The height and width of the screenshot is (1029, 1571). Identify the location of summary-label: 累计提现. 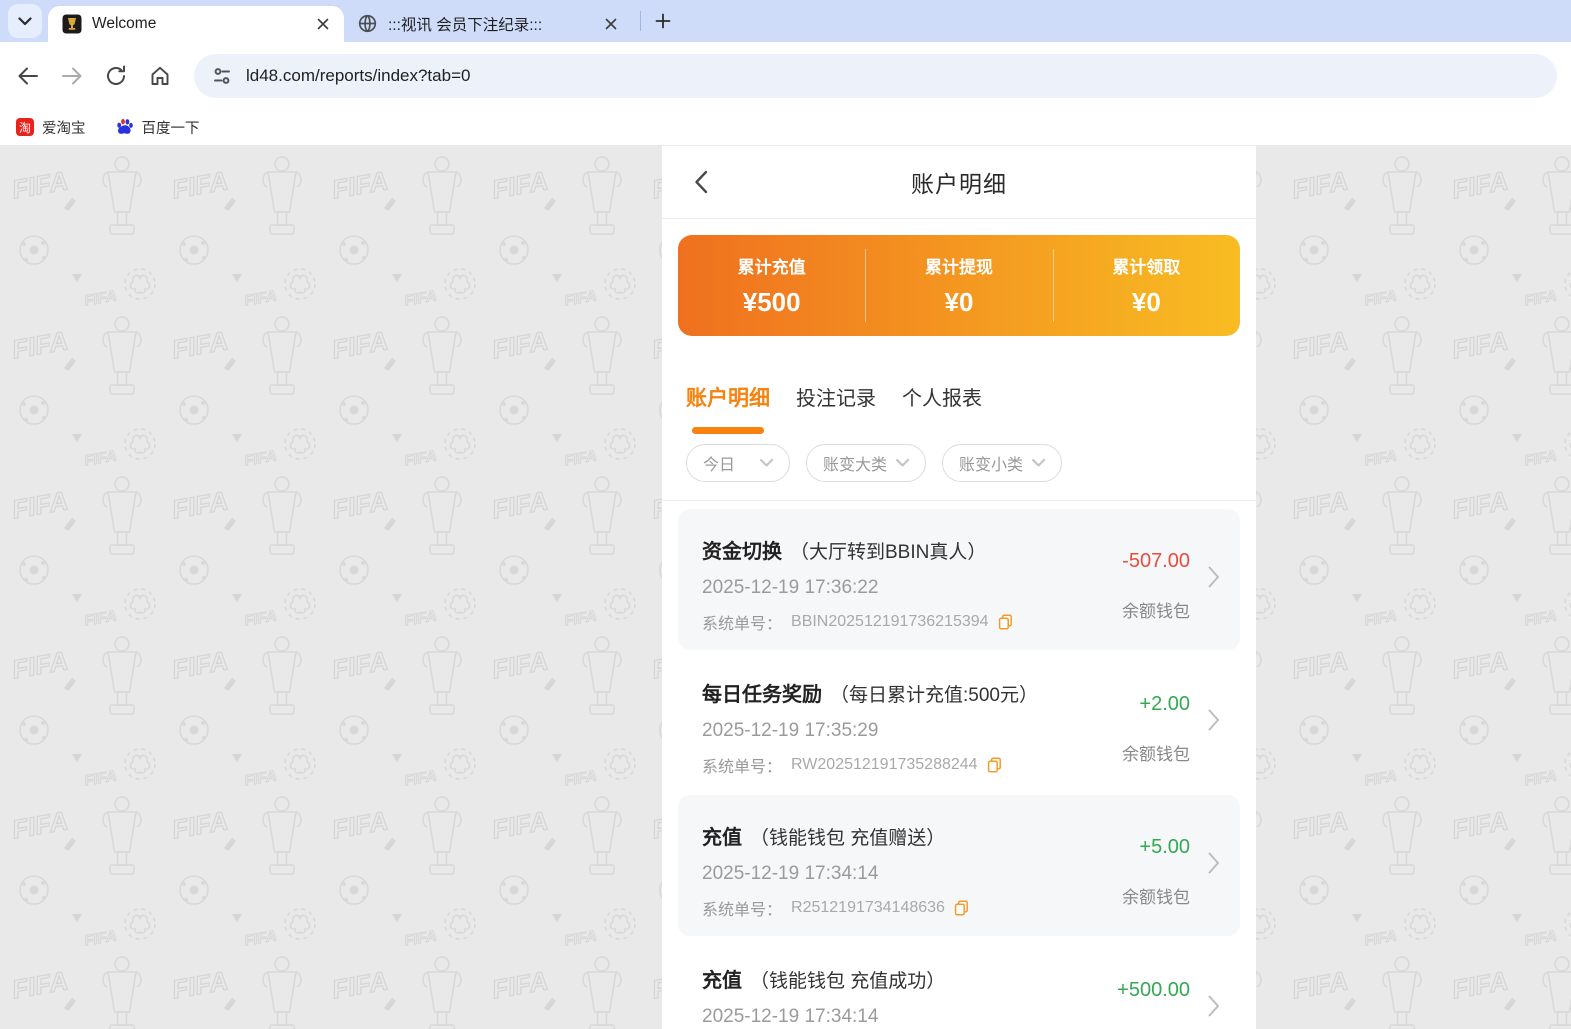
(958, 267).